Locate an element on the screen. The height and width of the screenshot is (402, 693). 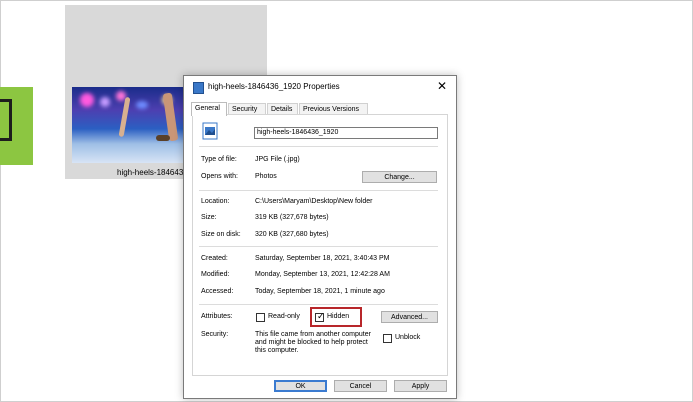
readonly-label: Read-only is located at coordinates (284, 316).